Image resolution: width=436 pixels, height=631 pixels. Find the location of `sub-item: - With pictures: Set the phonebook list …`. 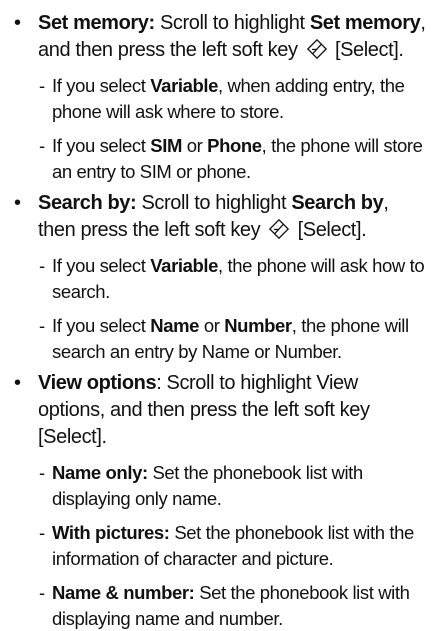

sub-item: - With pictures: Set the phonebook list … is located at coordinates (220, 545).